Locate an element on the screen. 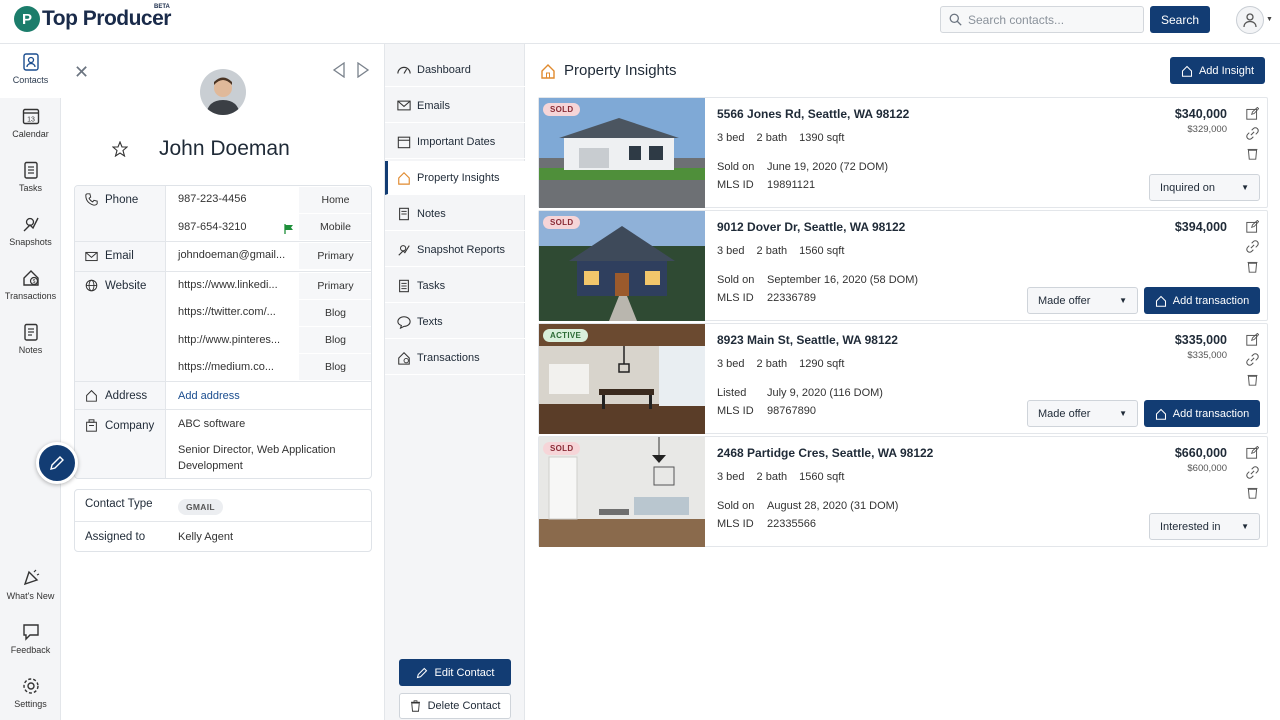  website-tag: Blog is located at coordinates (335, 313).